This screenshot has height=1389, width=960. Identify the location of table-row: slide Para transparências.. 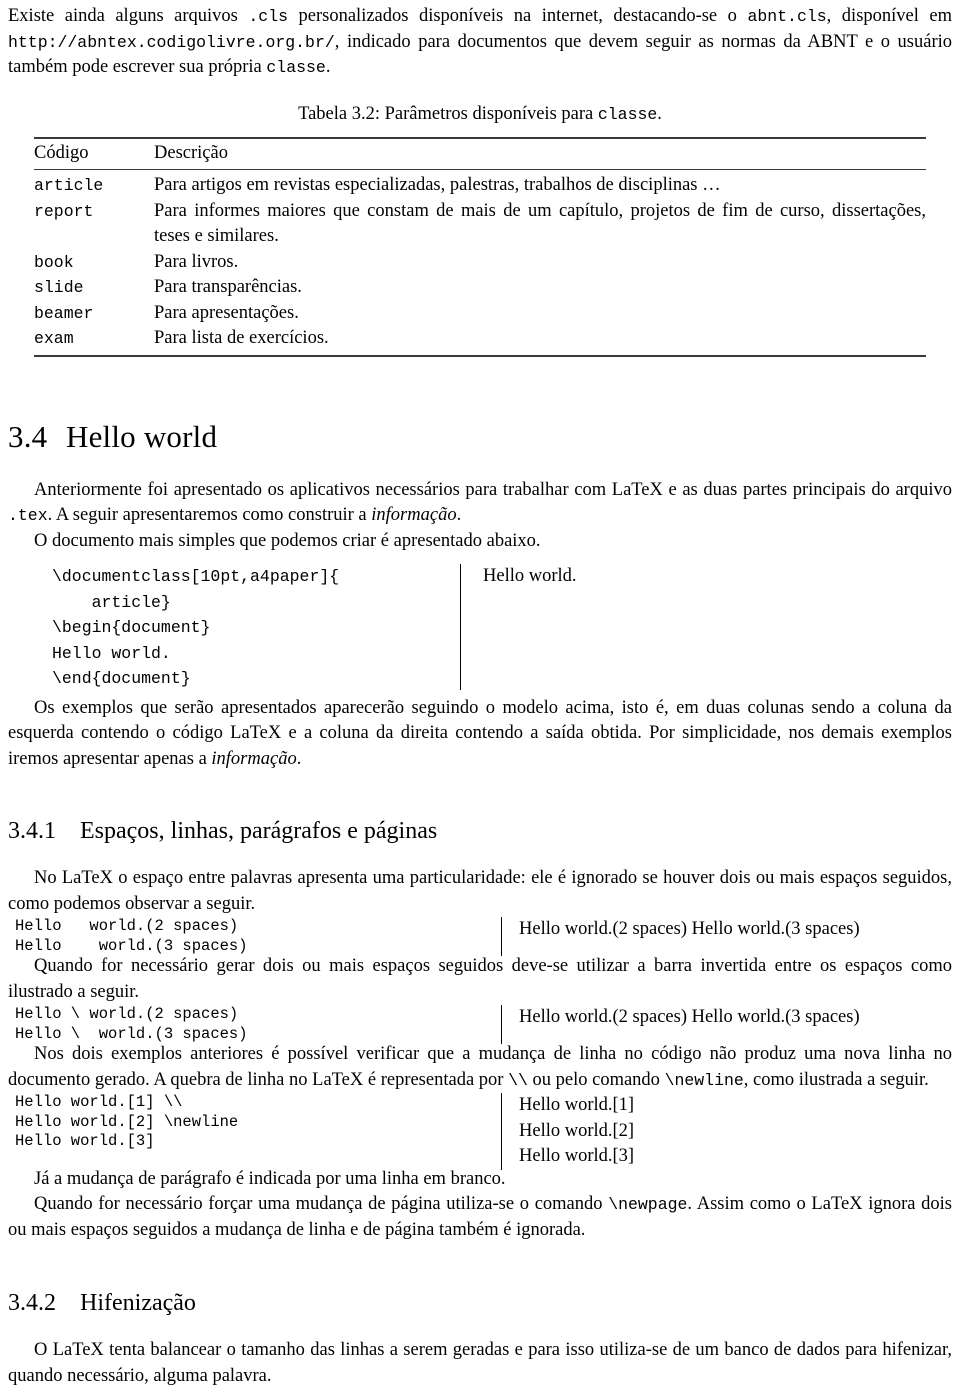
(480, 288).